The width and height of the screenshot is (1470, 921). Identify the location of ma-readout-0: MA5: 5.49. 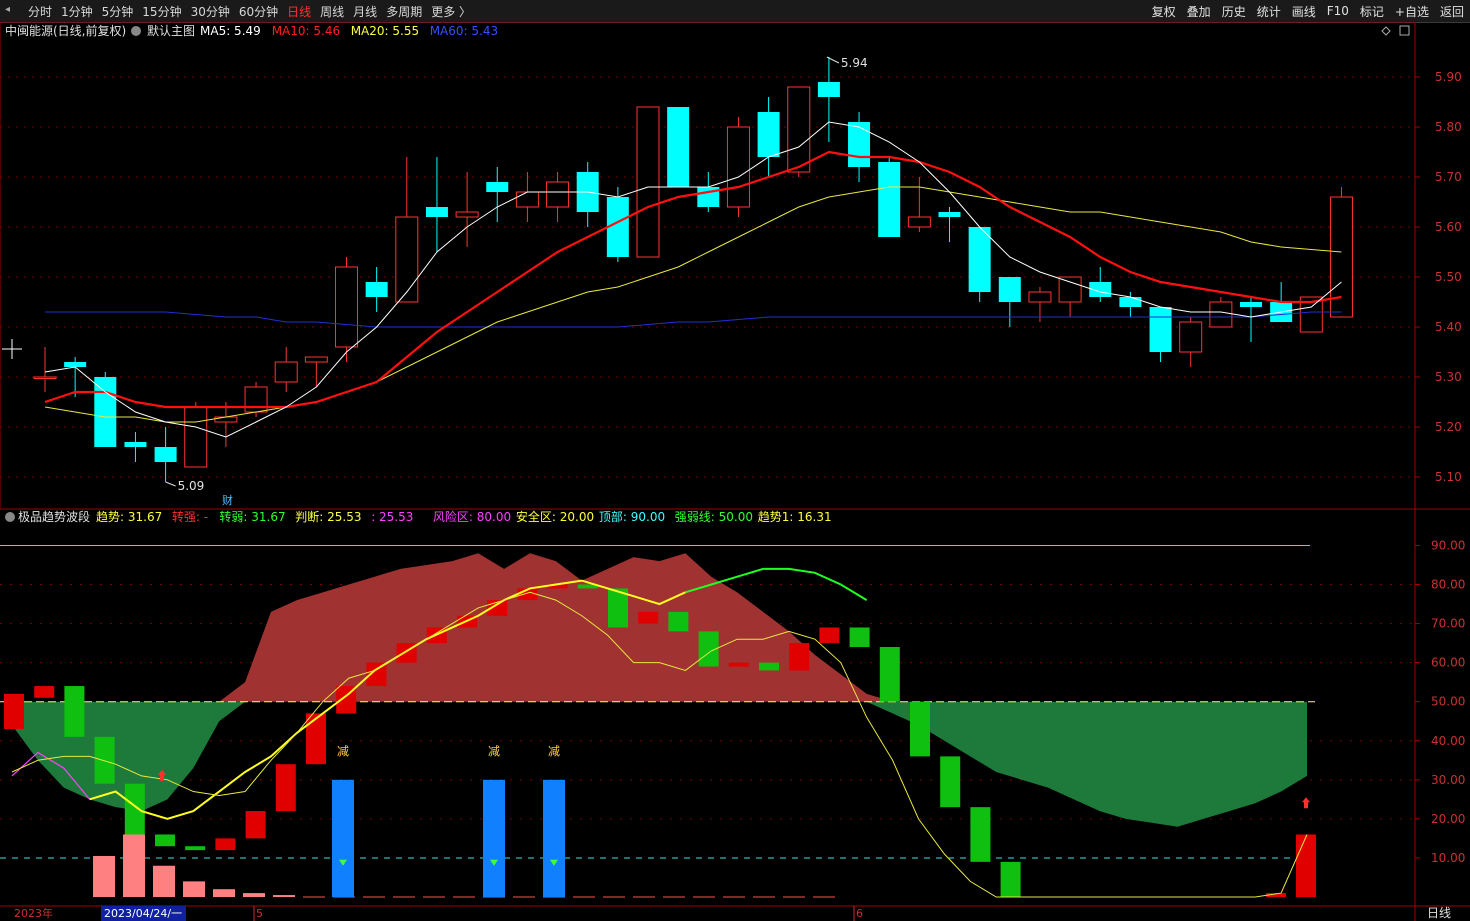
(230, 31).